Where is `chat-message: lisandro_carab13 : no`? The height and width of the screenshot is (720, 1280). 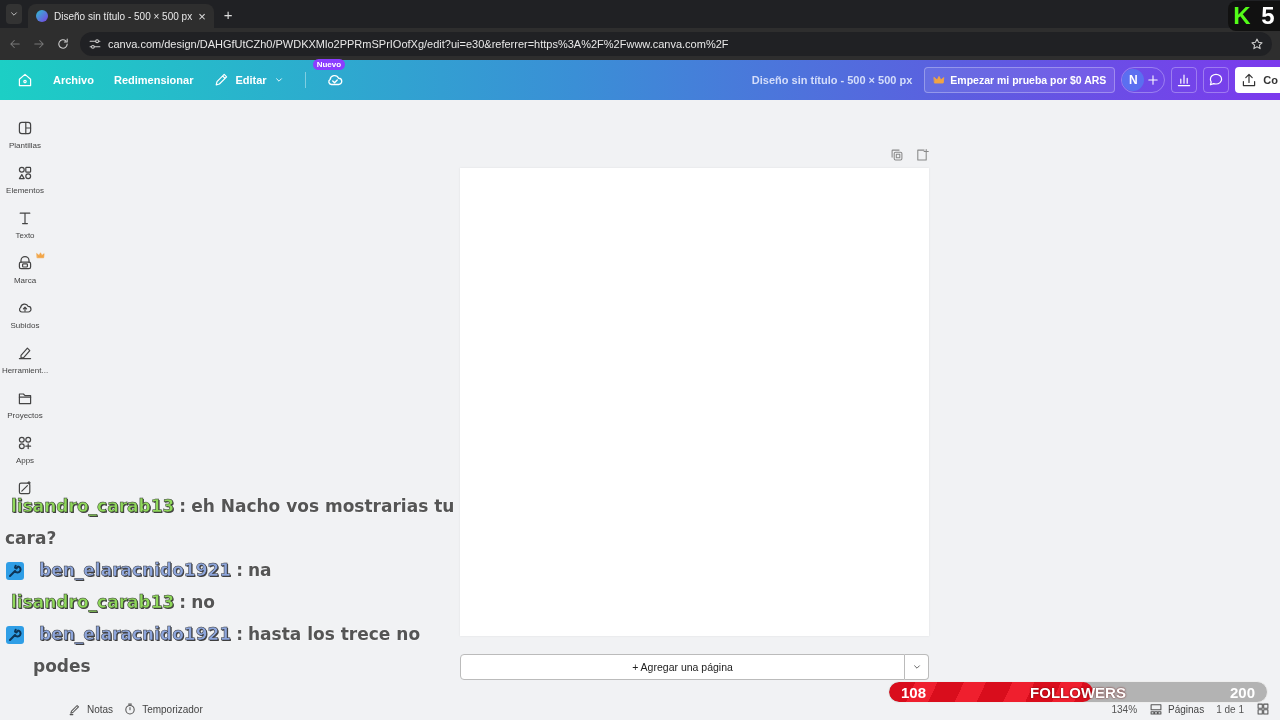 chat-message: lisandro_carab13 : no is located at coordinates (113, 602).